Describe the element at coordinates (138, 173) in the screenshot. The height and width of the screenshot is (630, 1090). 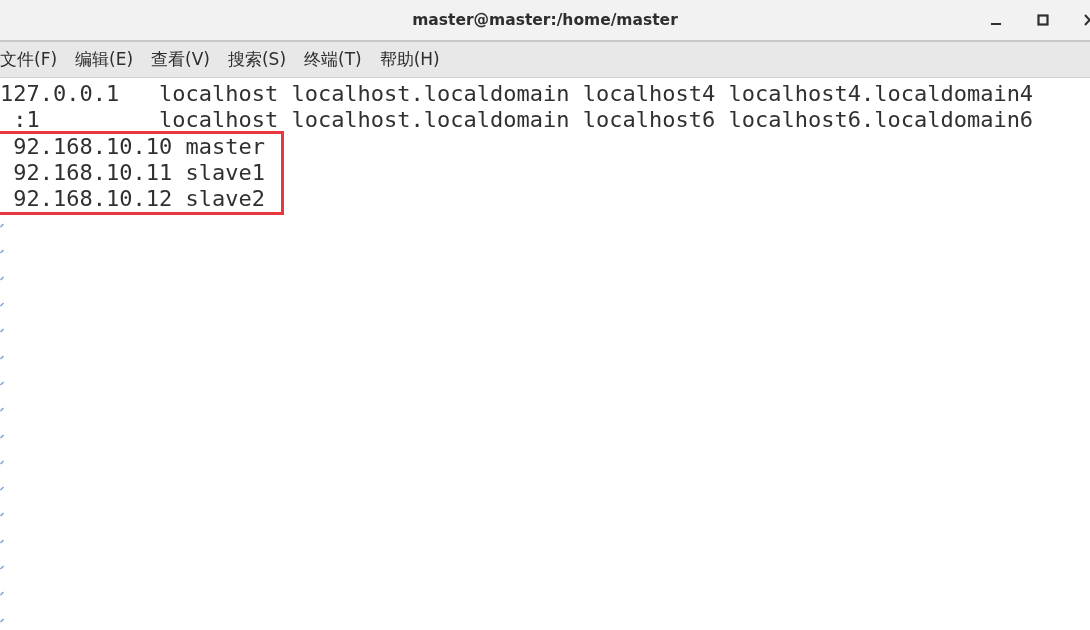
I see `hosts-line: 92.168.10.11 slave1` at that location.